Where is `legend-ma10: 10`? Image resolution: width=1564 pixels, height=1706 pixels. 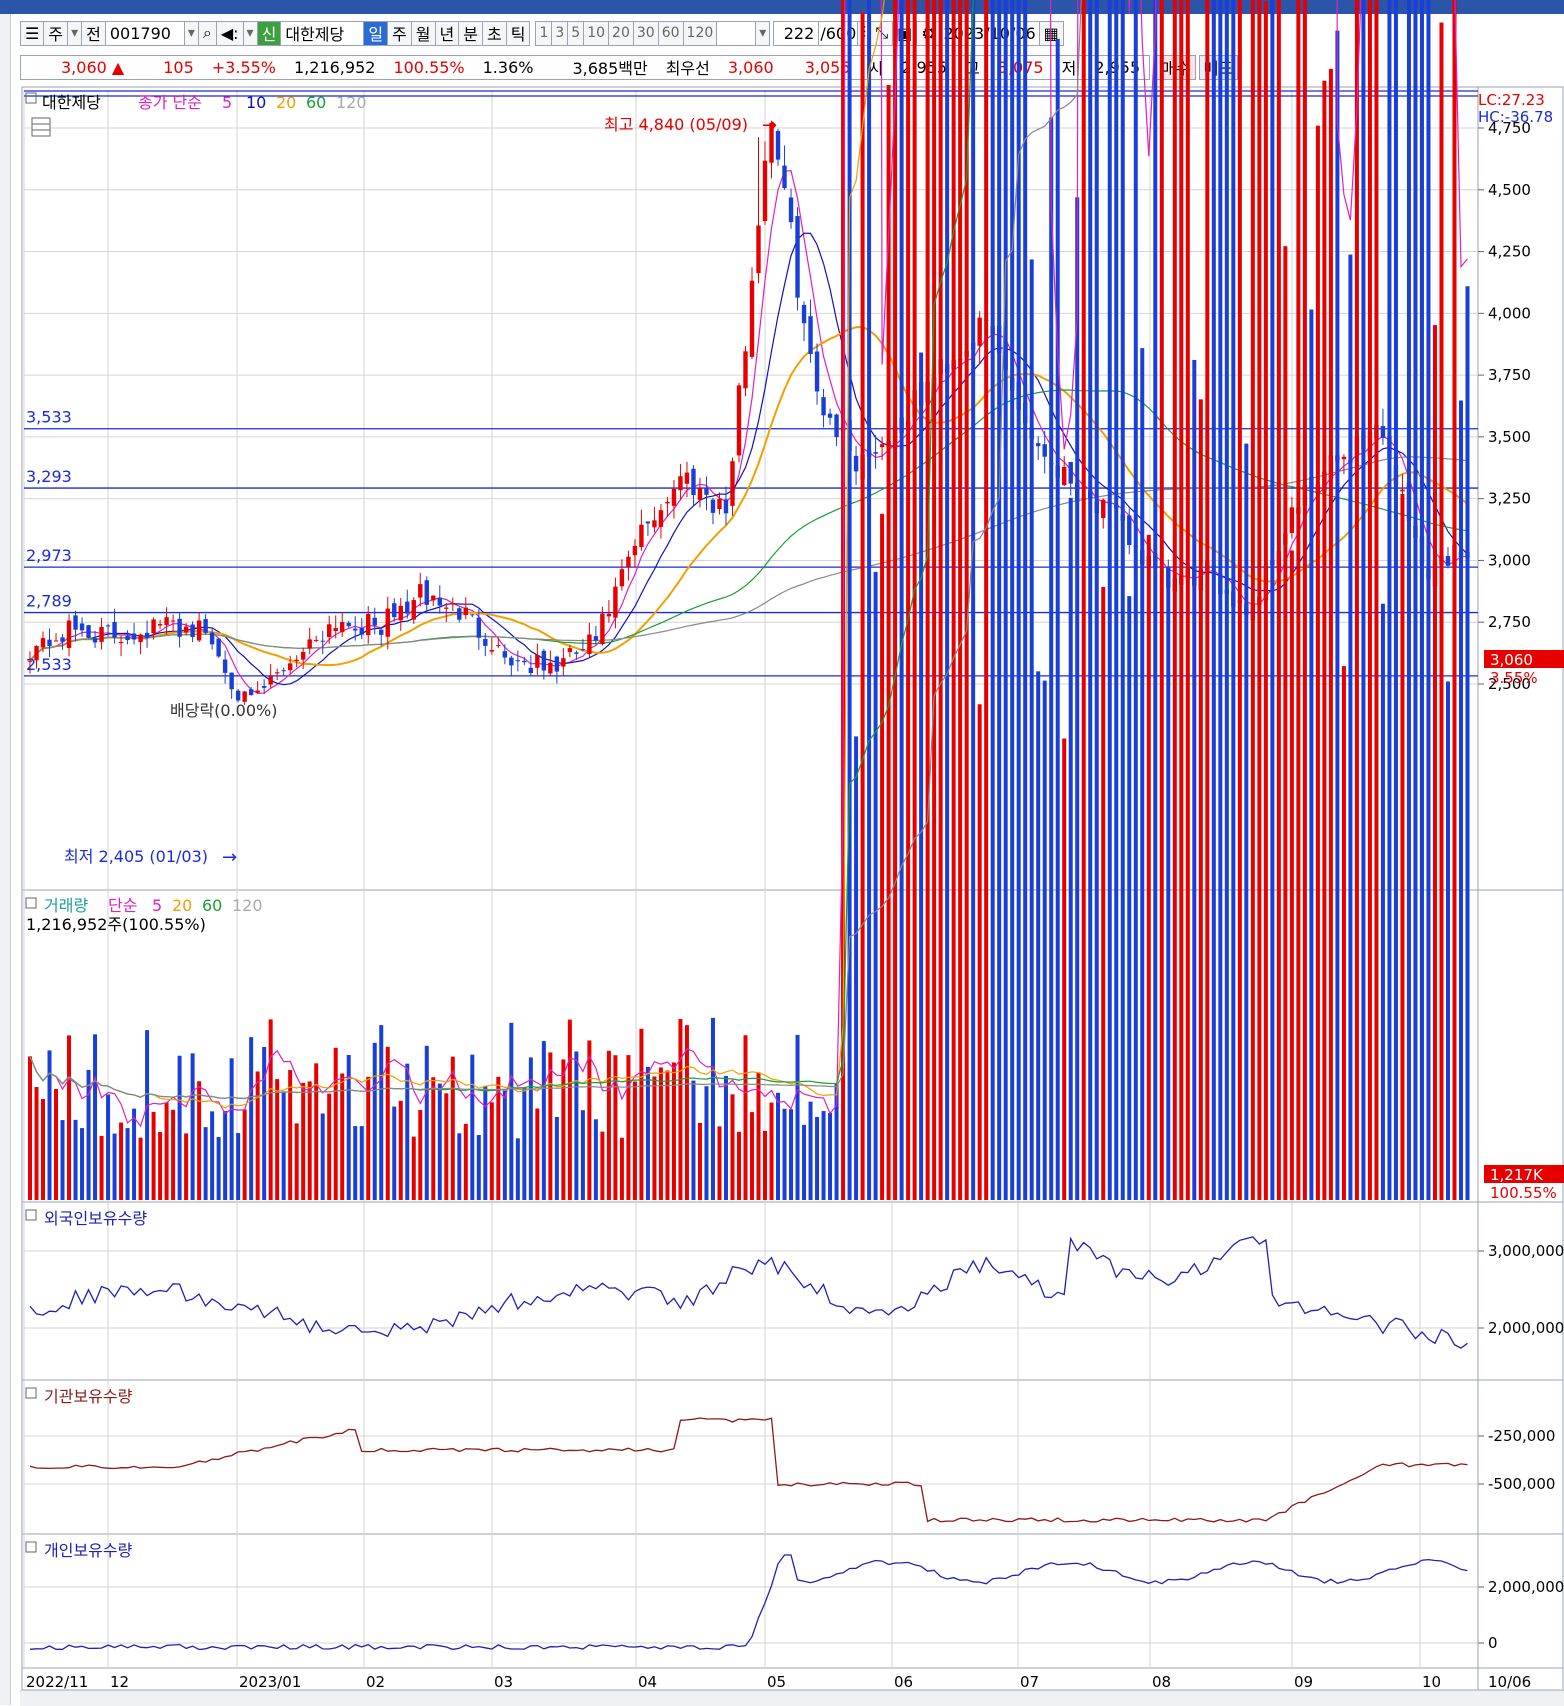
legend-ma10: 10 is located at coordinates (256, 102).